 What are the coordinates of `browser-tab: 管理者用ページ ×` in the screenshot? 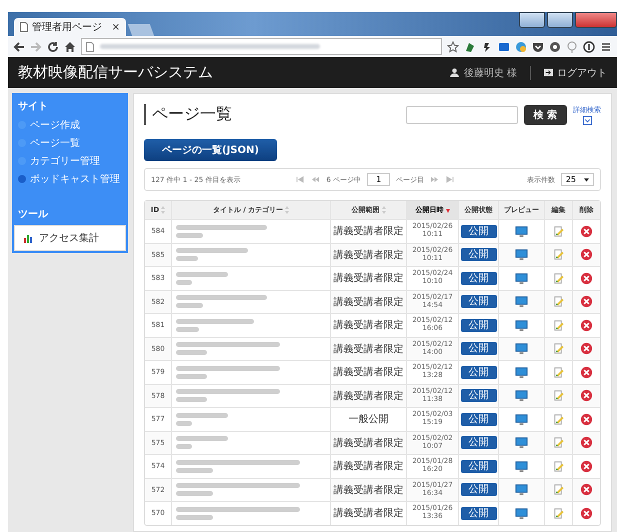 It's located at (70, 27).